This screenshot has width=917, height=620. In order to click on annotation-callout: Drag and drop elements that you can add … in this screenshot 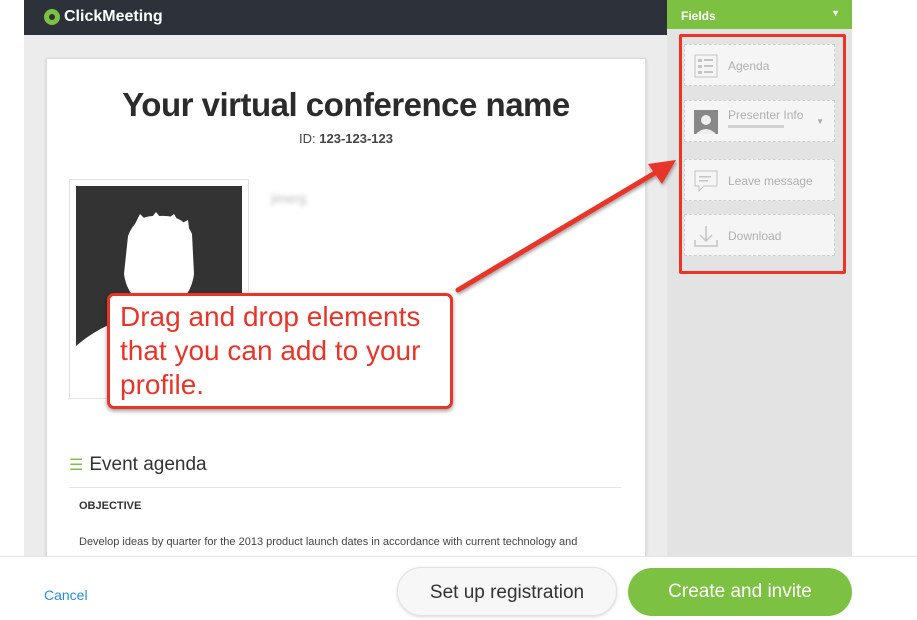, I will do `click(280, 351)`.